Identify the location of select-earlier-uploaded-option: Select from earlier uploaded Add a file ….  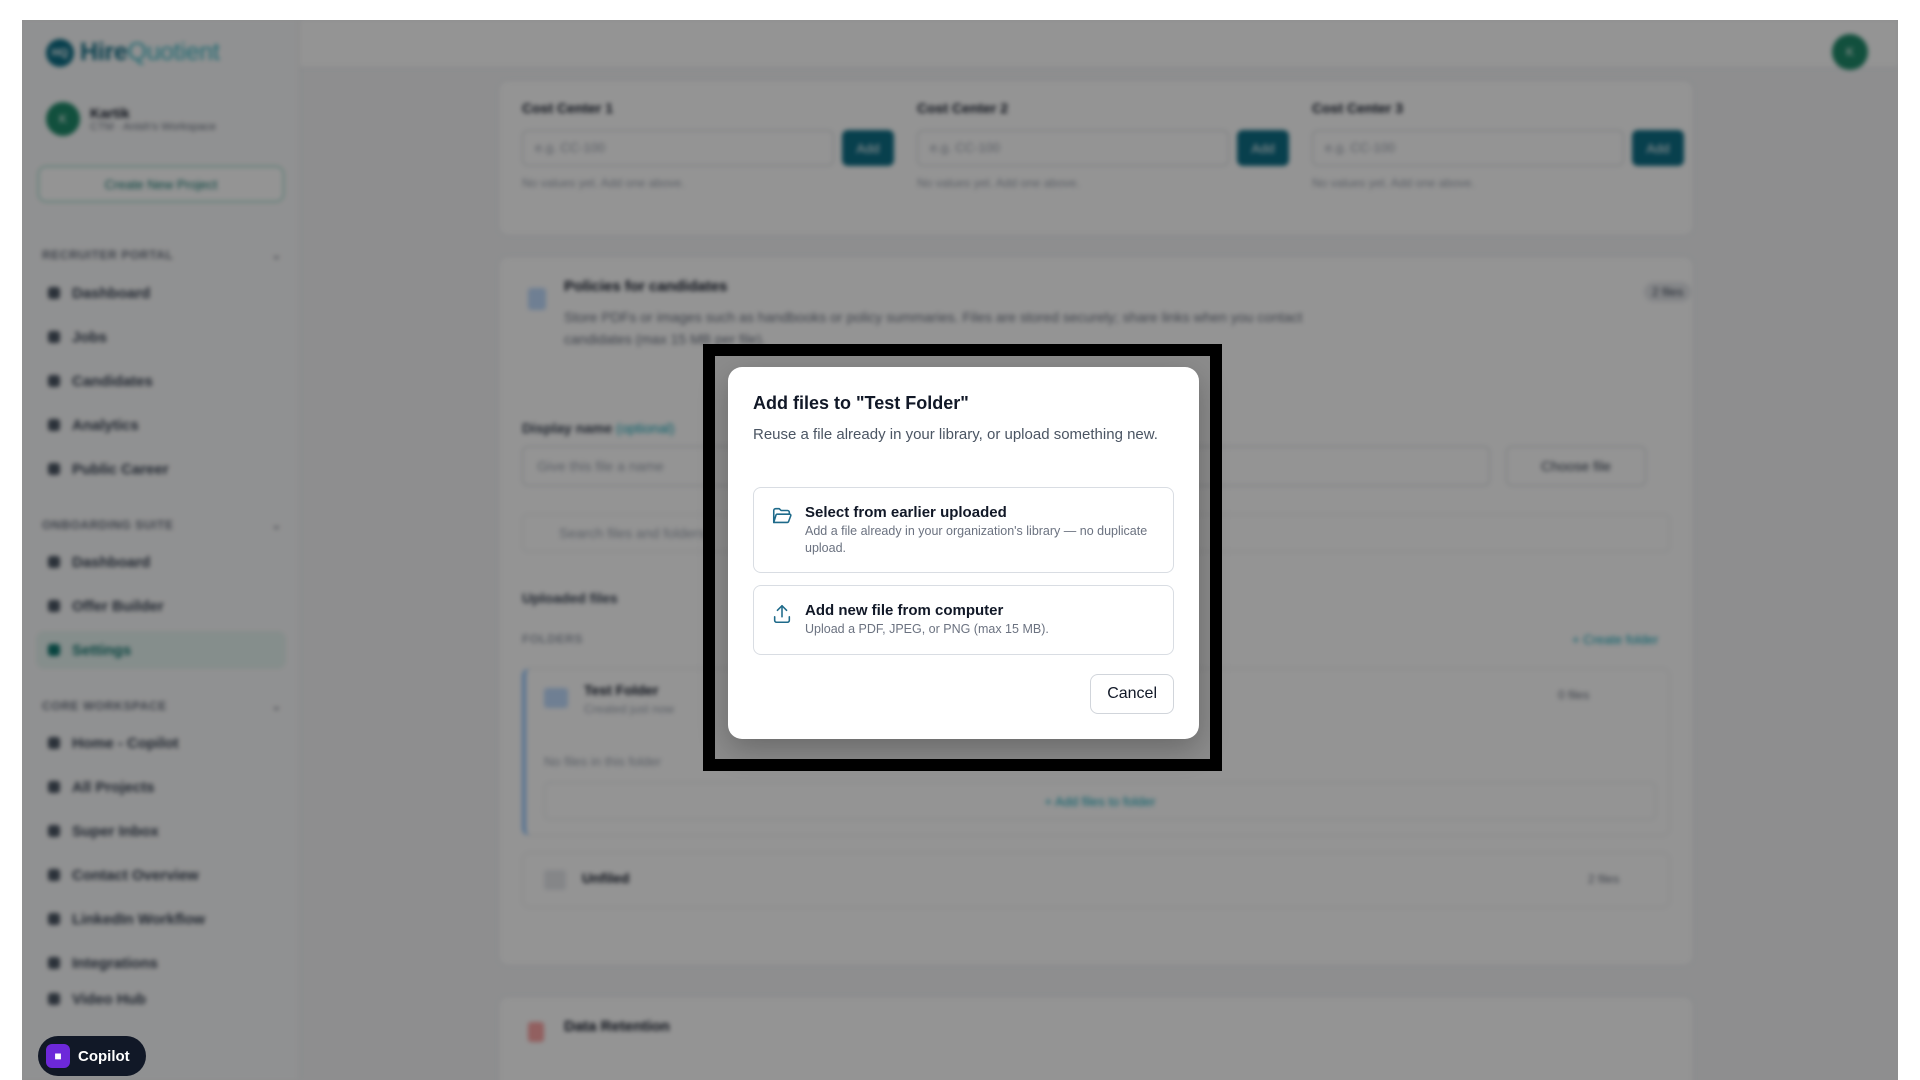
(963, 530).